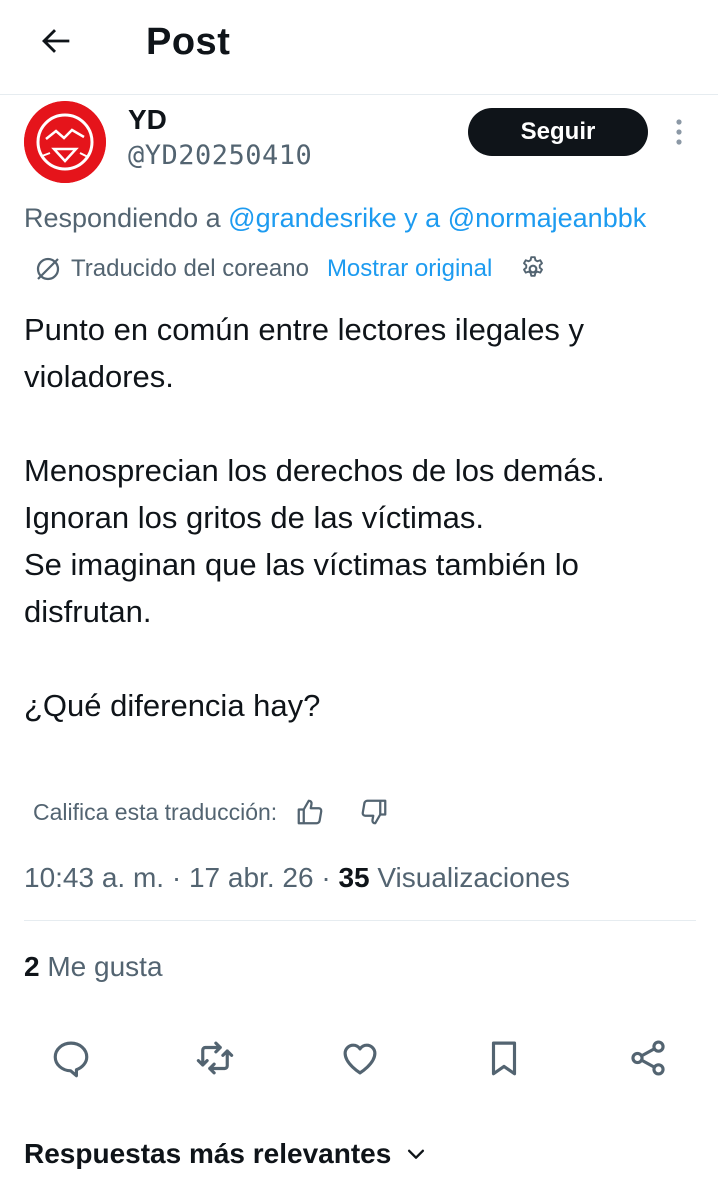 This screenshot has height=1196, width=718. What do you see at coordinates (547, 218) in the screenshot?
I see `mention-link-2: @normajeanbbk` at bounding box center [547, 218].